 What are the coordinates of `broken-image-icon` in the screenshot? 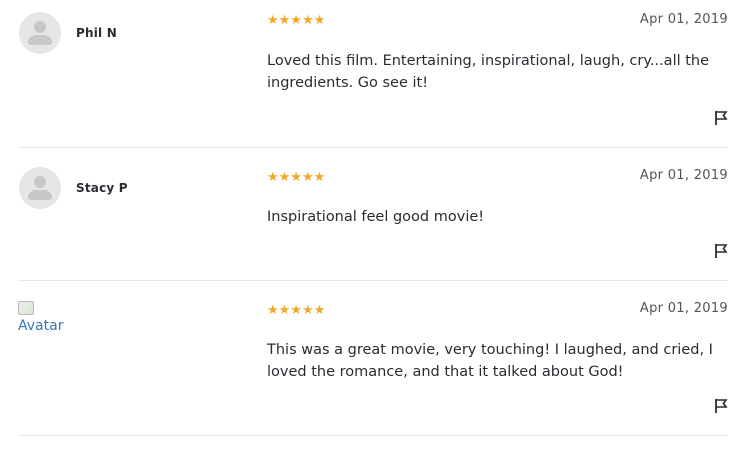 It's located at (26, 308).